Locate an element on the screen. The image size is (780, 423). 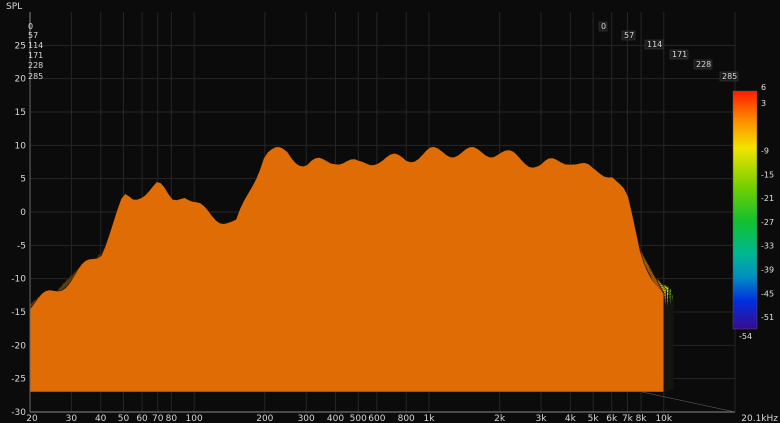
colorbar-tick-label: -9 is located at coordinates (765, 151).